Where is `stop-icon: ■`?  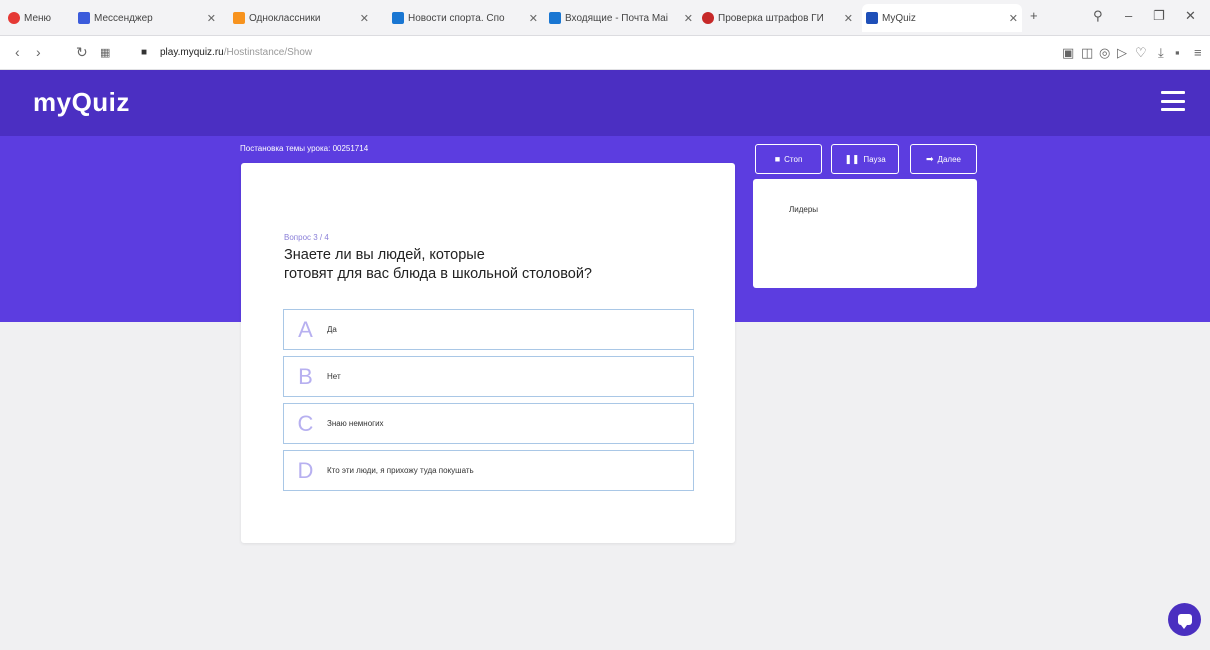
stop-icon: ■ is located at coordinates (777, 159).